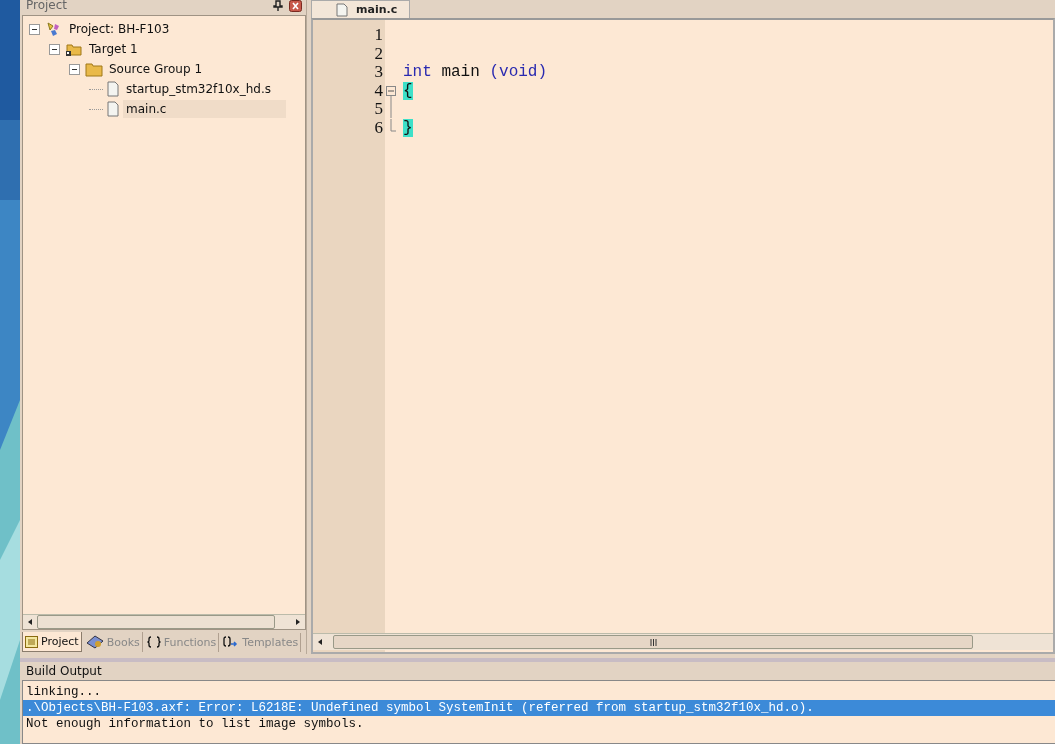 Image resolution: width=1055 pixels, height=744 pixels. Describe the element at coordinates (47, 5) in the screenshot. I see `panel-title: Project` at that location.